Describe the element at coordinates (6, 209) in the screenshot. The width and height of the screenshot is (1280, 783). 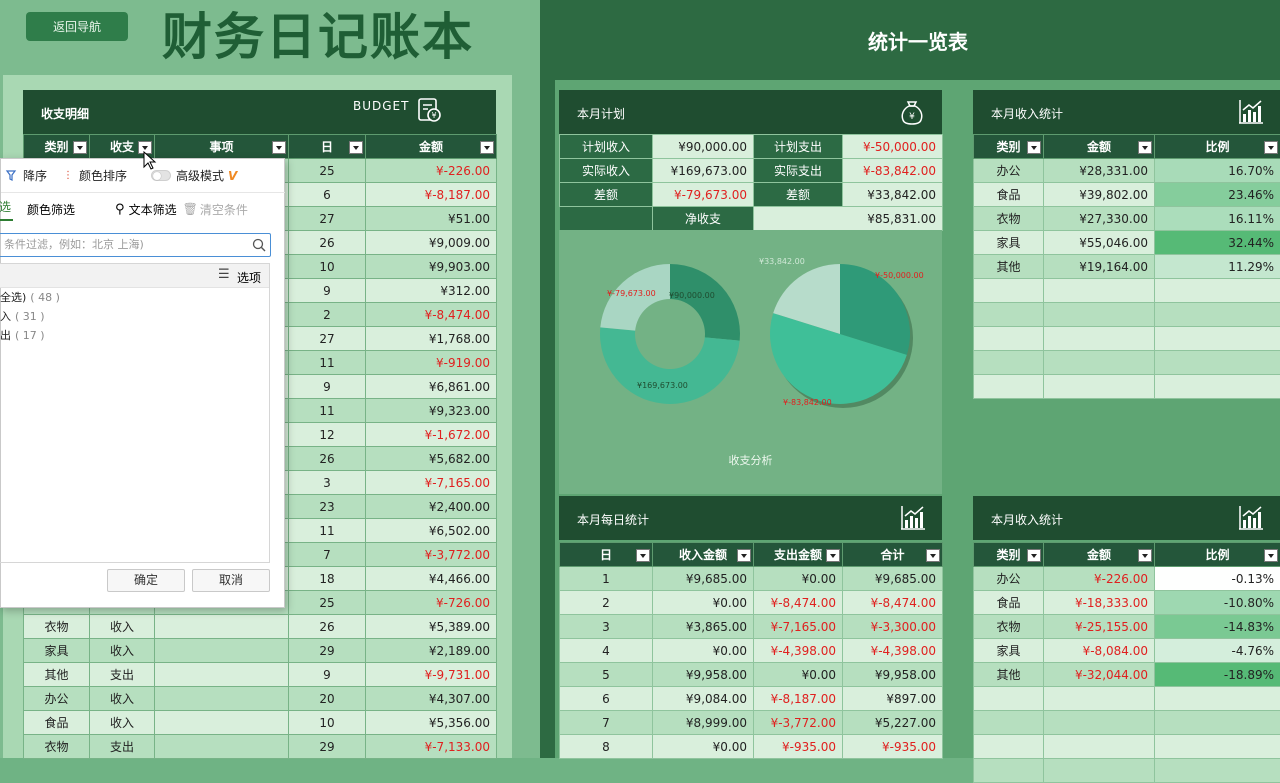
I see `content-filter-tab: 选` at that location.